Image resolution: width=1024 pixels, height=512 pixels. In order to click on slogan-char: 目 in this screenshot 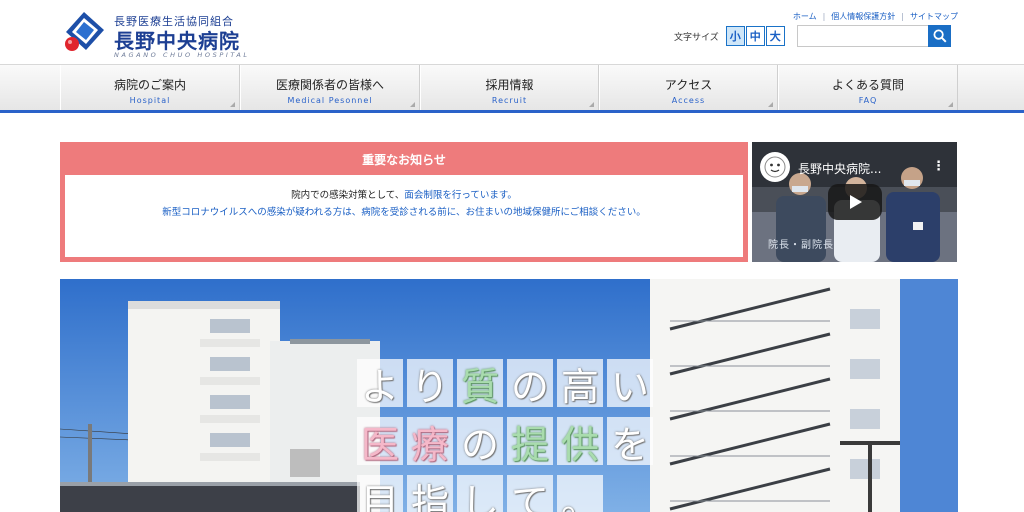, I will do `click(380, 493)`.